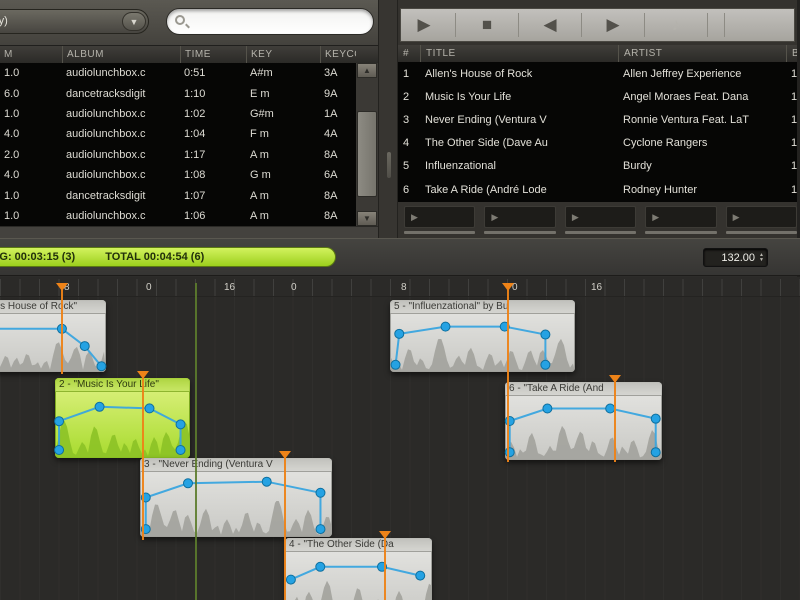  Describe the element at coordinates (12, 93) in the screenshot. I see `table-cell: 6.0` at that location.